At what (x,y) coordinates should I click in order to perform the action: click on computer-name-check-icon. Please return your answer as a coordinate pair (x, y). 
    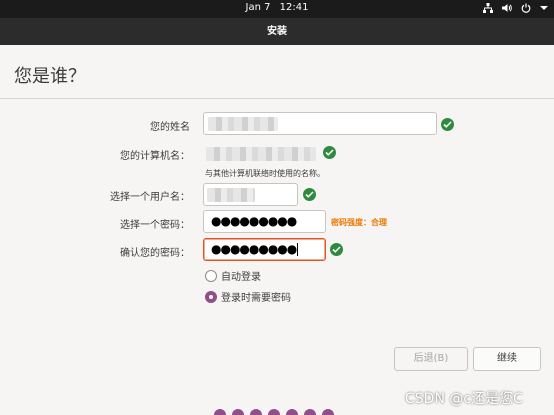
    Looking at the image, I should click on (329, 152).